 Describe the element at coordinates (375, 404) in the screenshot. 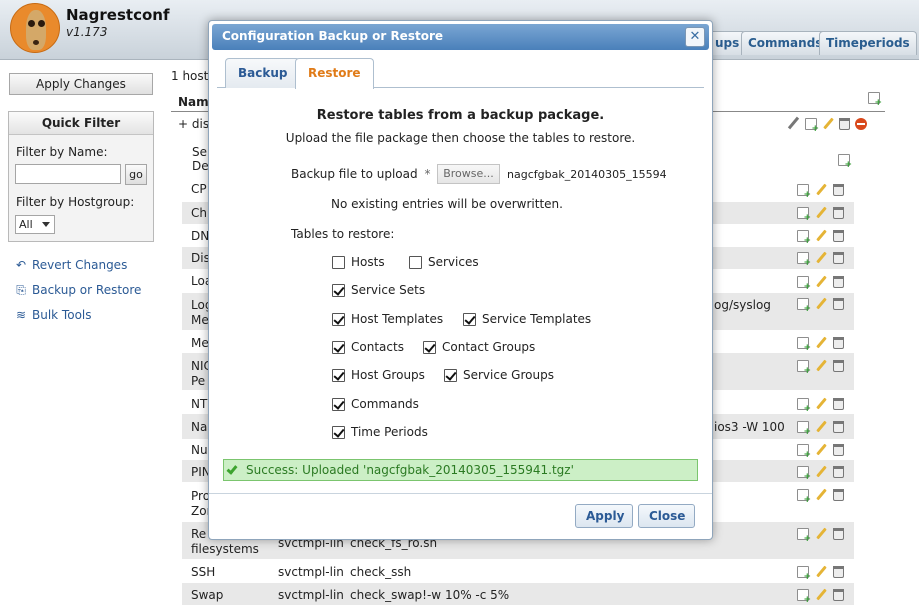

I see `checkbox-commands: Commands` at that location.